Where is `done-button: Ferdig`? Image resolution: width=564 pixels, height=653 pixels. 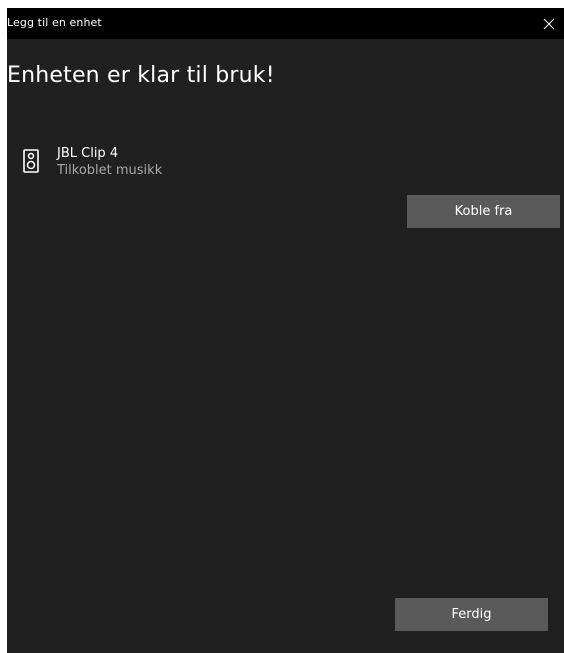
done-button: Ferdig is located at coordinates (471, 614).